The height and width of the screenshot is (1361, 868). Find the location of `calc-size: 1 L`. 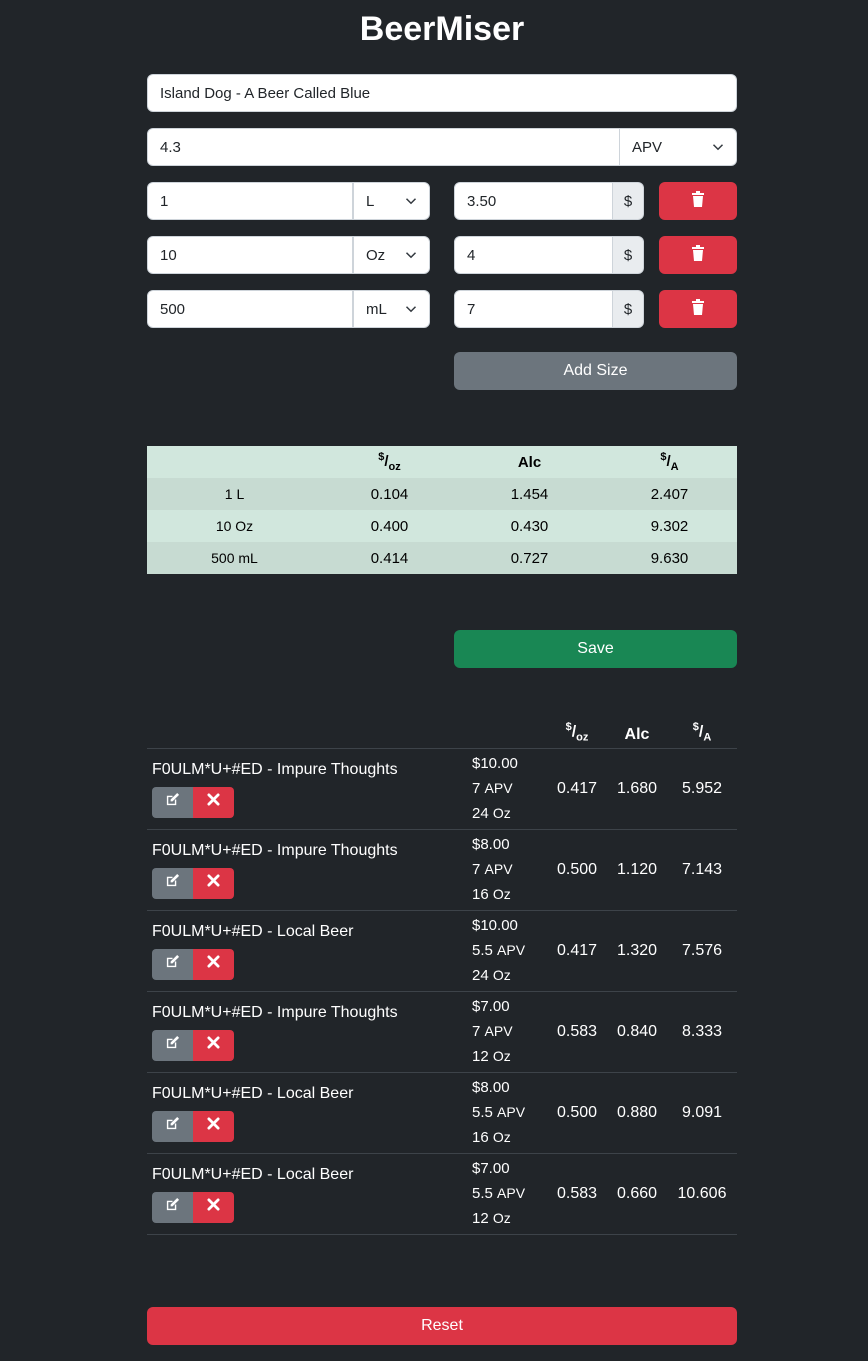

calc-size: 1 L is located at coordinates (234, 494).